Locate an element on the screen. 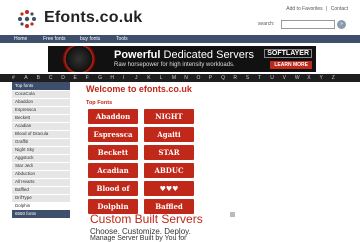 Image resolution: width=360 pixels, height=242 pixels. alphabet-letter: X is located at coordinates (308, 78).